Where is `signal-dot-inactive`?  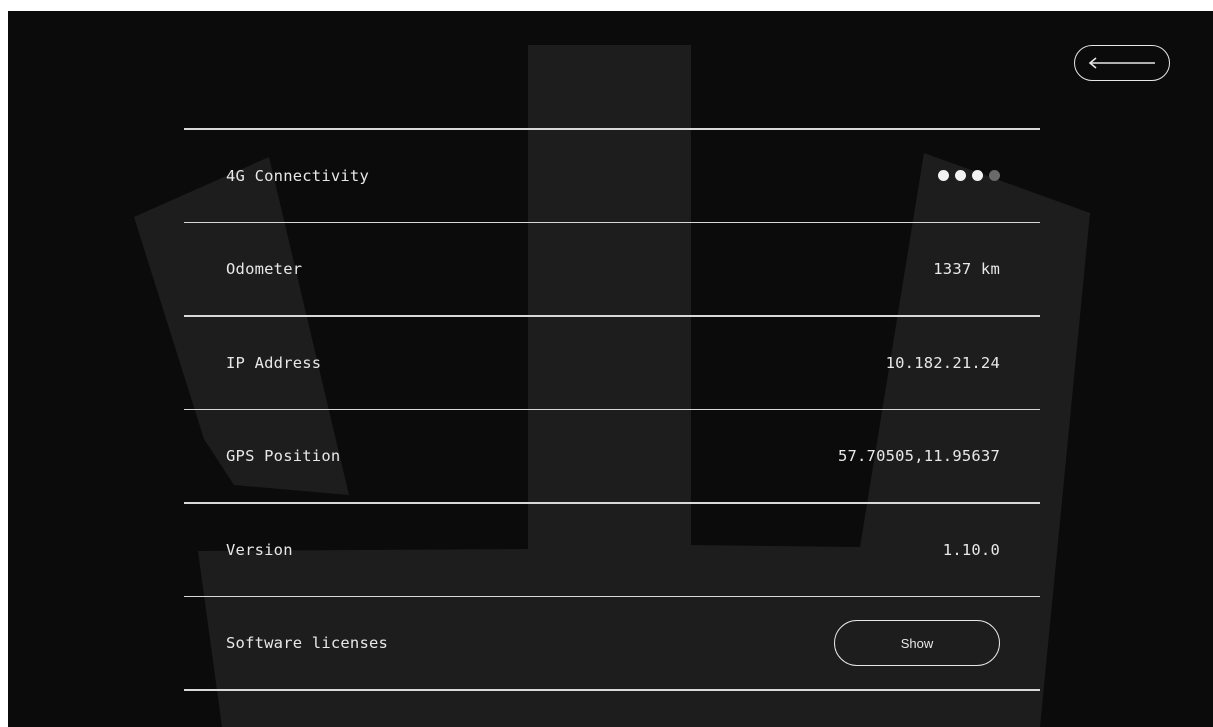 signal-dot-inactive is located at coordinates (994, 175).